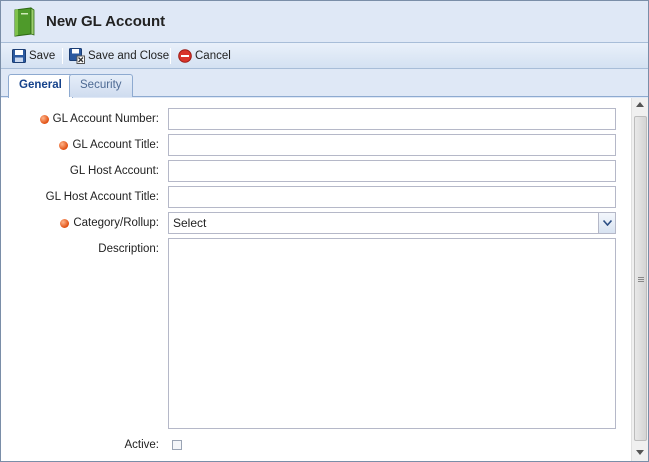 The height and width of the screenshot is (462, 649). What do you see at coordinates (213, 56) in the screenshot?
I see `cancel-button-label: Cancel` at bounding box center [213, 56].